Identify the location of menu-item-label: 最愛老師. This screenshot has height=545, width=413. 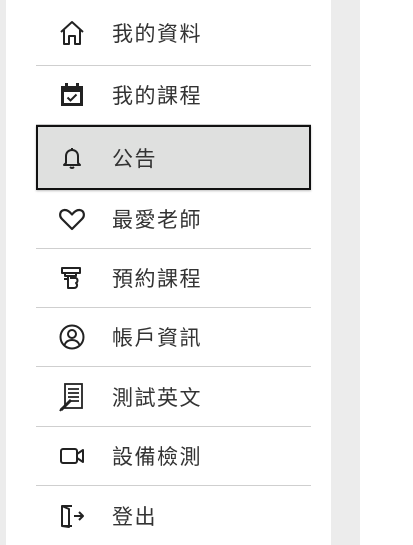
(157, 220).